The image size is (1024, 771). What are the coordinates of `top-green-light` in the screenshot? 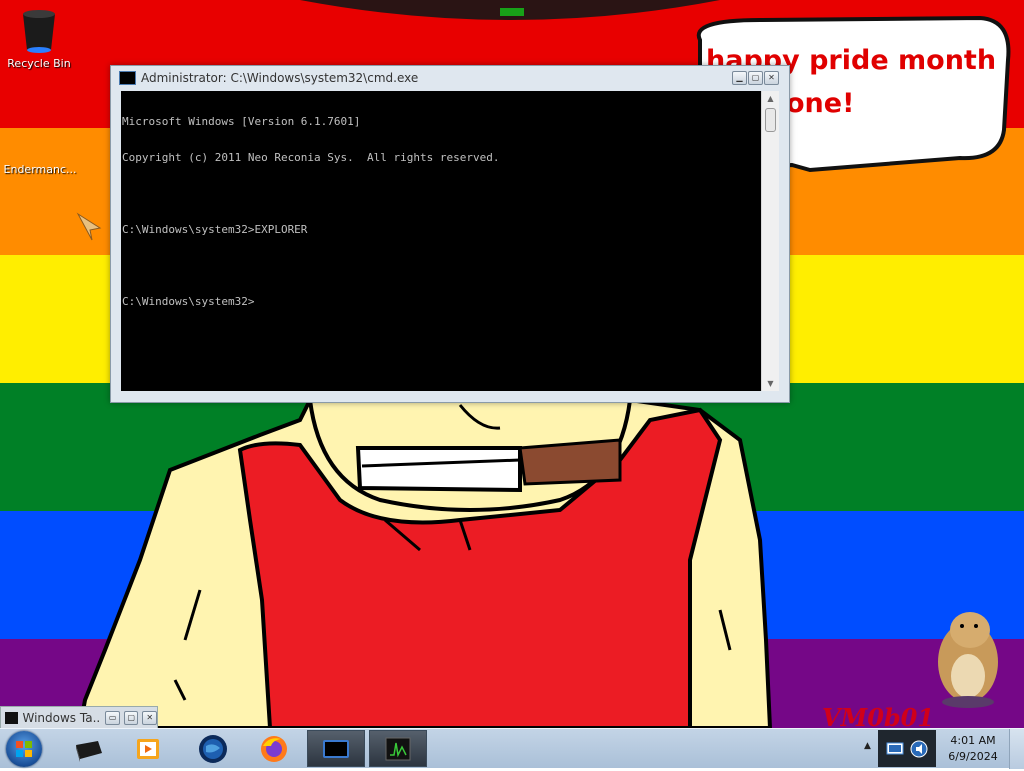 It's located at (512, 12).